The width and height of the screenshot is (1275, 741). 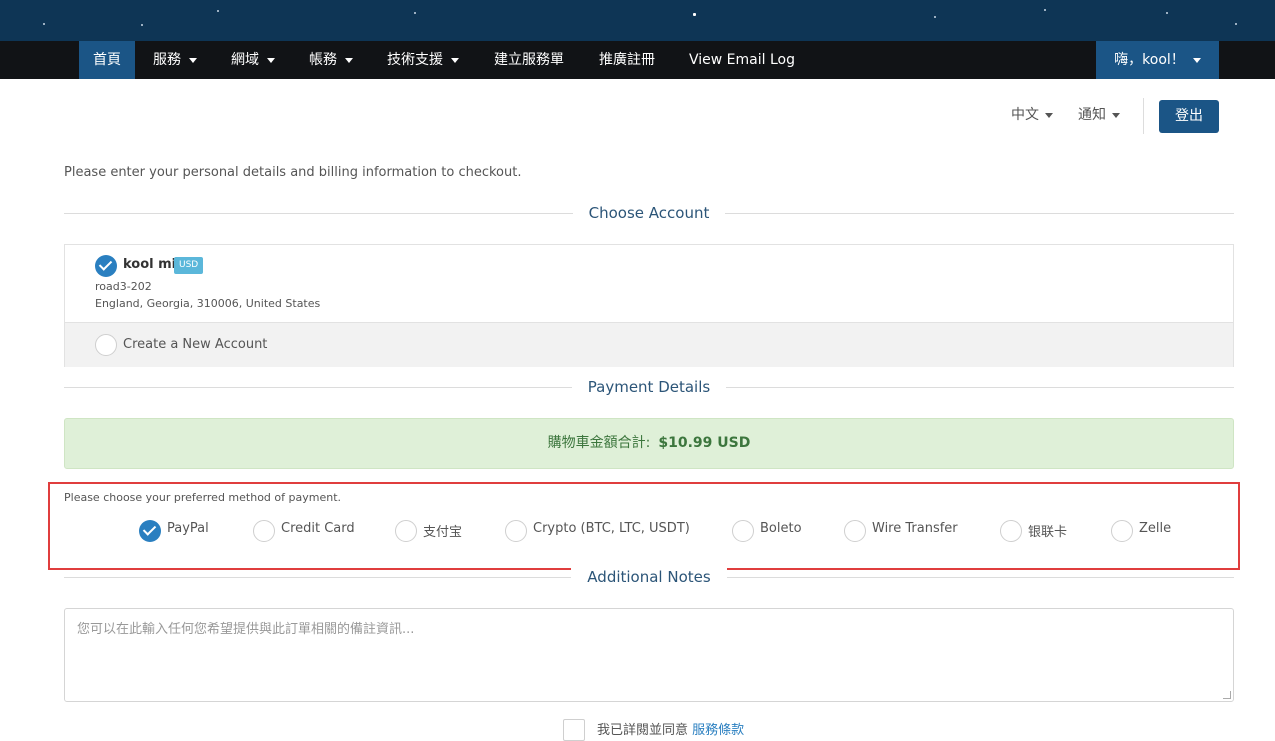 I want to click on nav-email-log: View Email Log, so click(x=742, y=60).